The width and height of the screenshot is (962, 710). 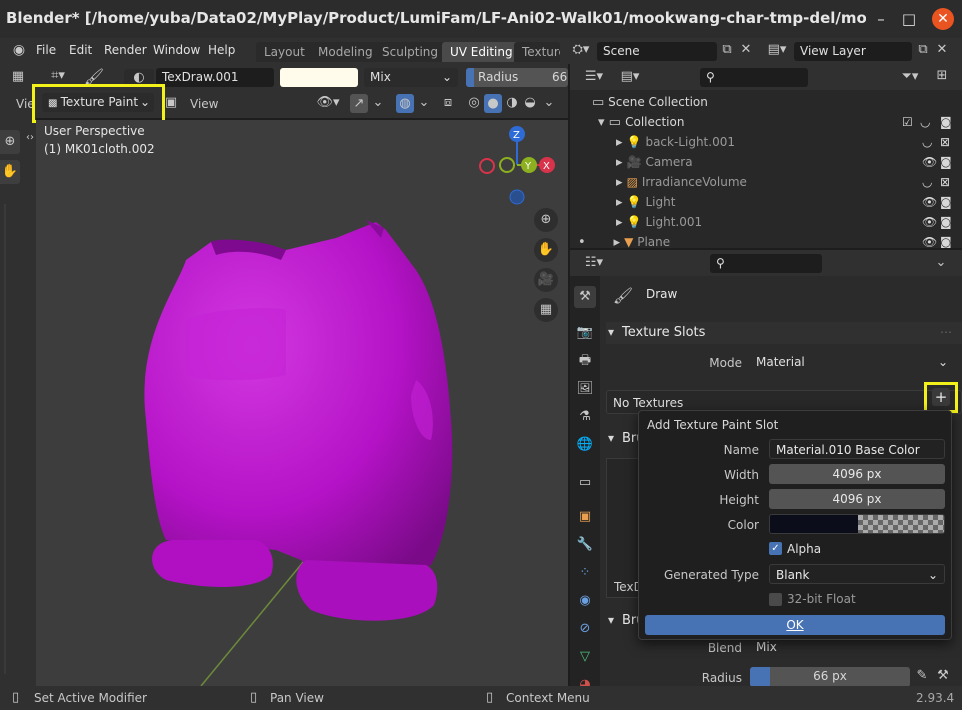 What do you see at coordinates (881, 19) in the screenshot?
I see `minimize-button: –` at bounding box center [881, 19].